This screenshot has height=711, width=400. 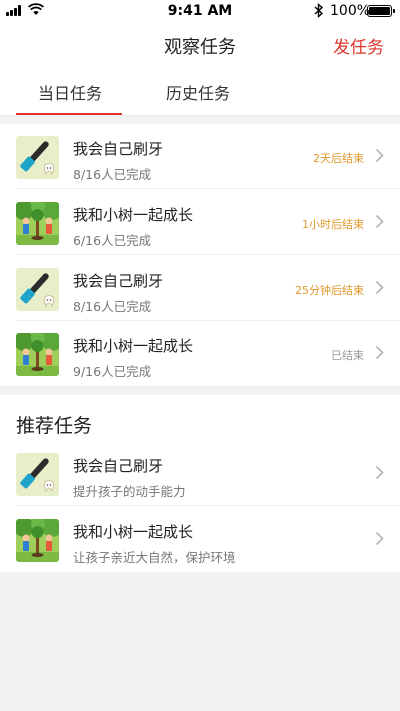 What do you see at coordinates (329, 290) in the screenshot?
I see `task-deadline: 25分钟后结束` at bounding box center [329, 290].